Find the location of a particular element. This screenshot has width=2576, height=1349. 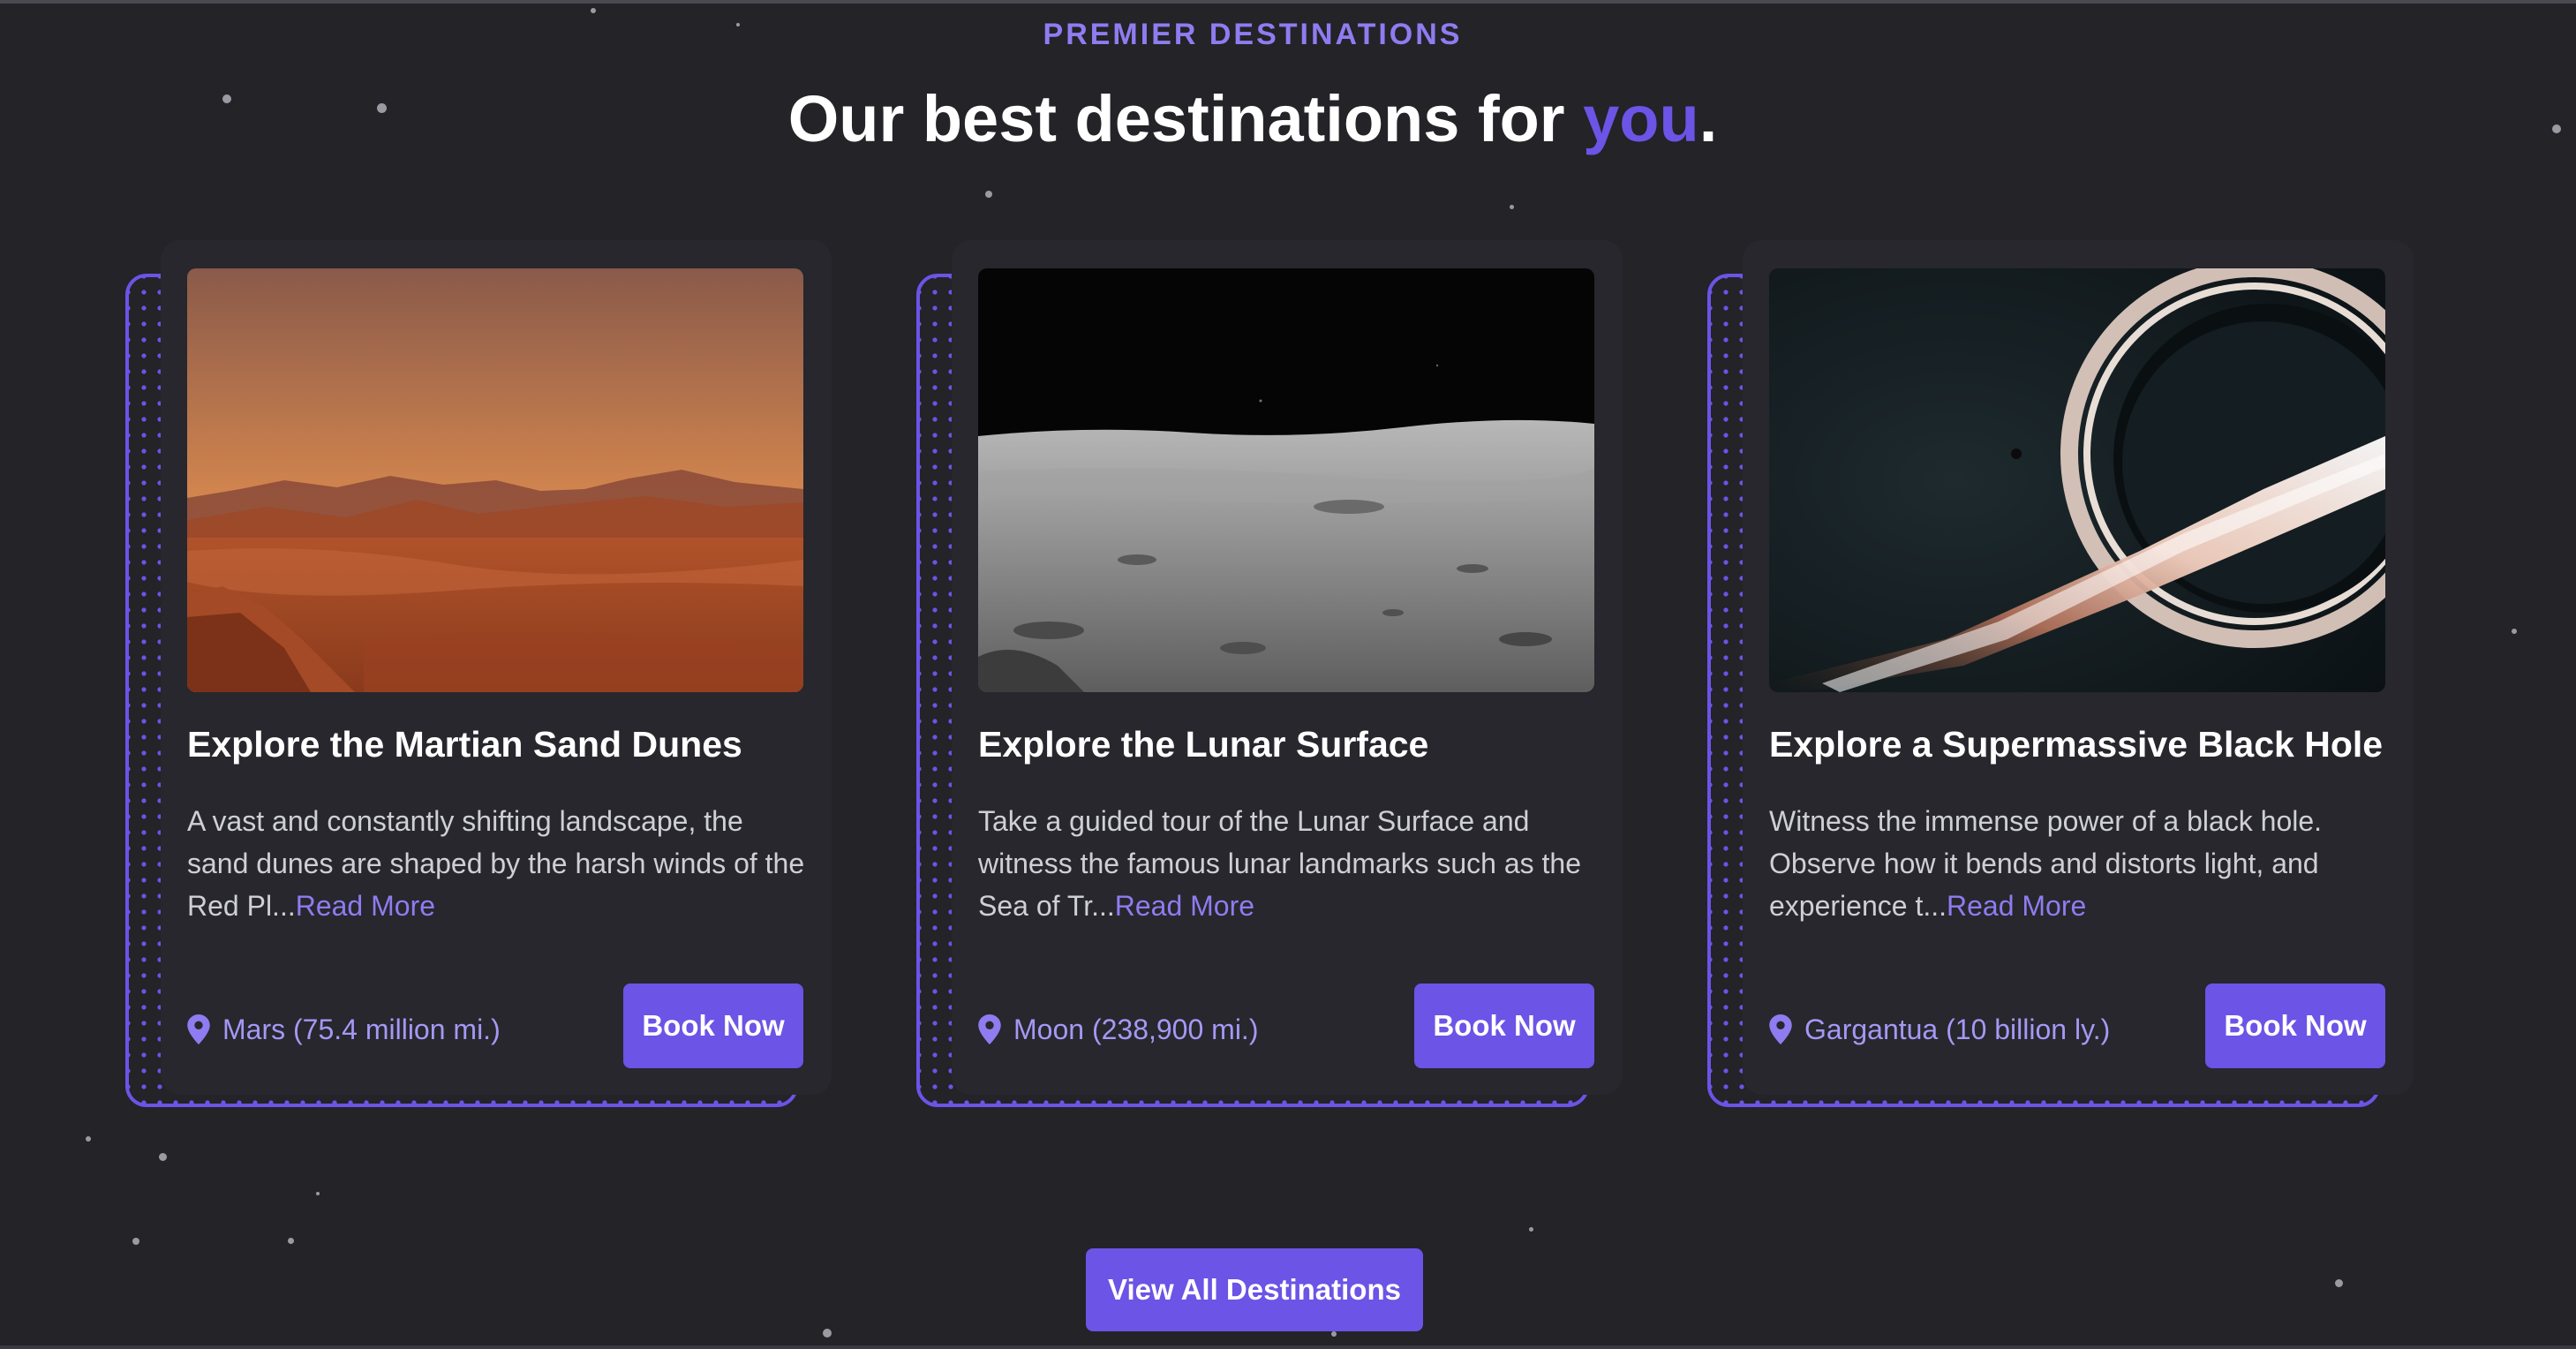

top-border is located at coordinates (1288, 2).